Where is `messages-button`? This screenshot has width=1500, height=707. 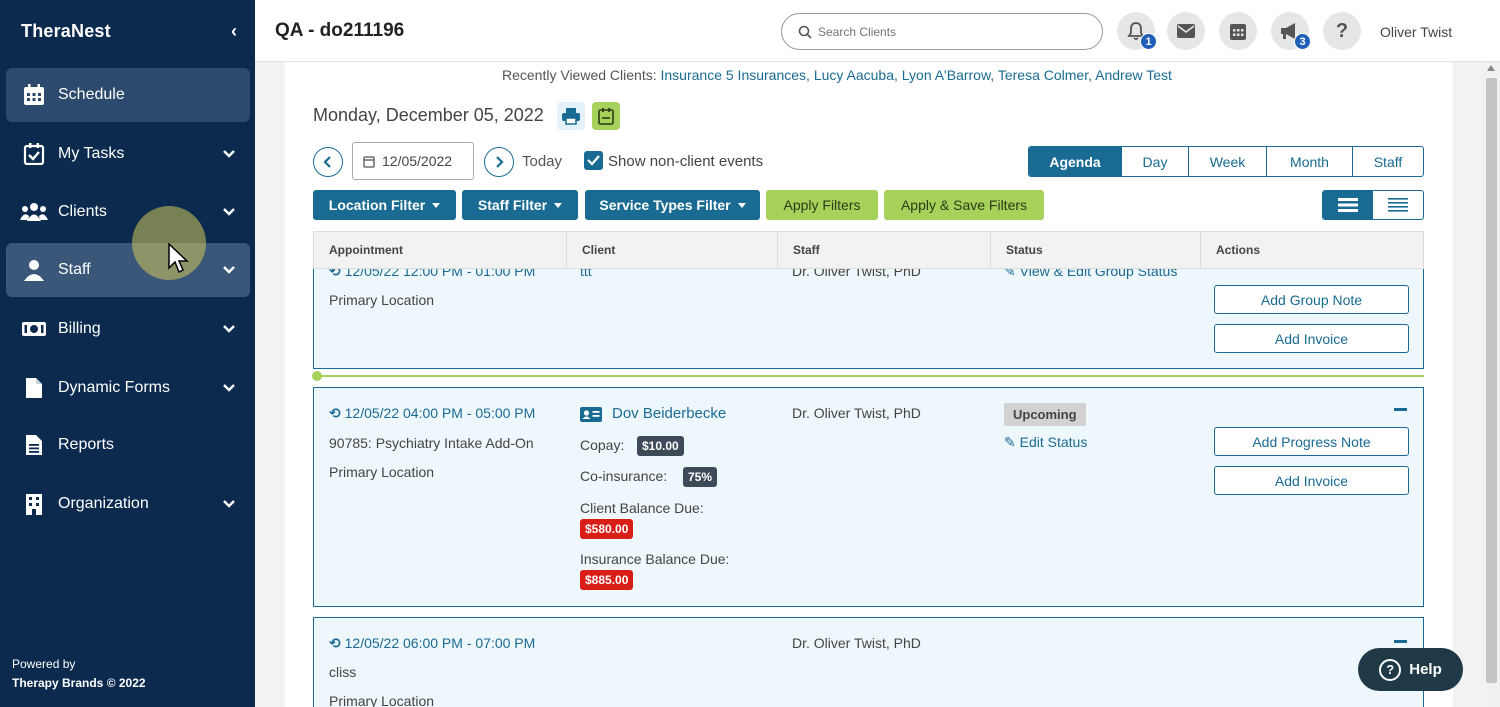
messages-button is located at coordinates (1186, 31).